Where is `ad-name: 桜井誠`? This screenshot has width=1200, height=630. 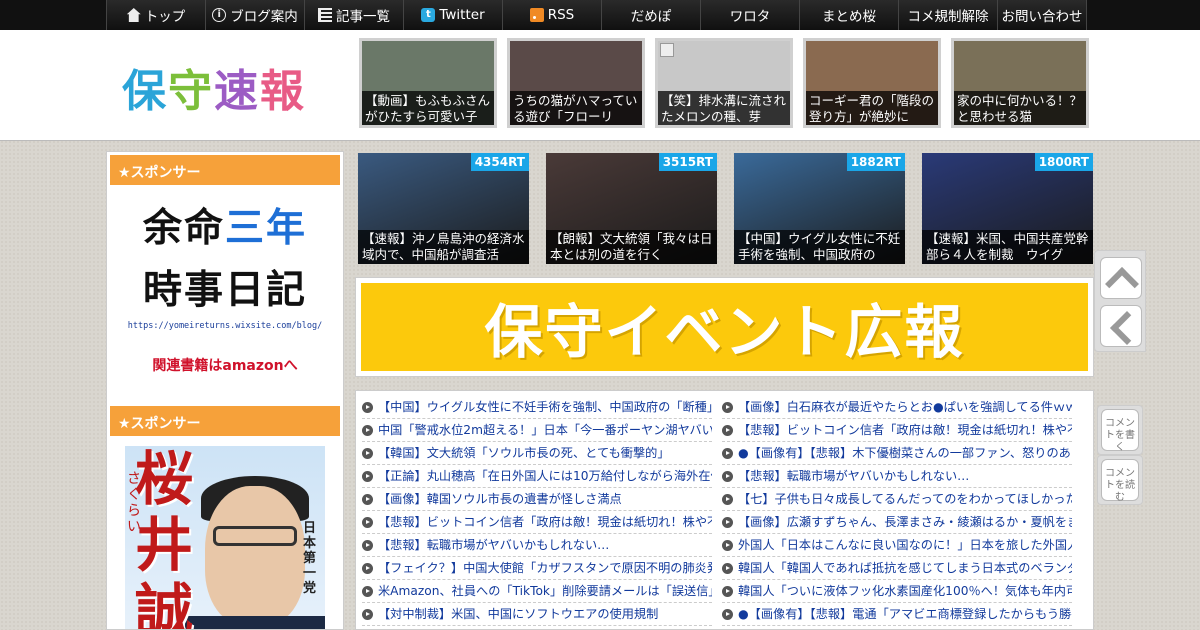
ad-name: 桜井誠 is located at coordinates (164, 538).